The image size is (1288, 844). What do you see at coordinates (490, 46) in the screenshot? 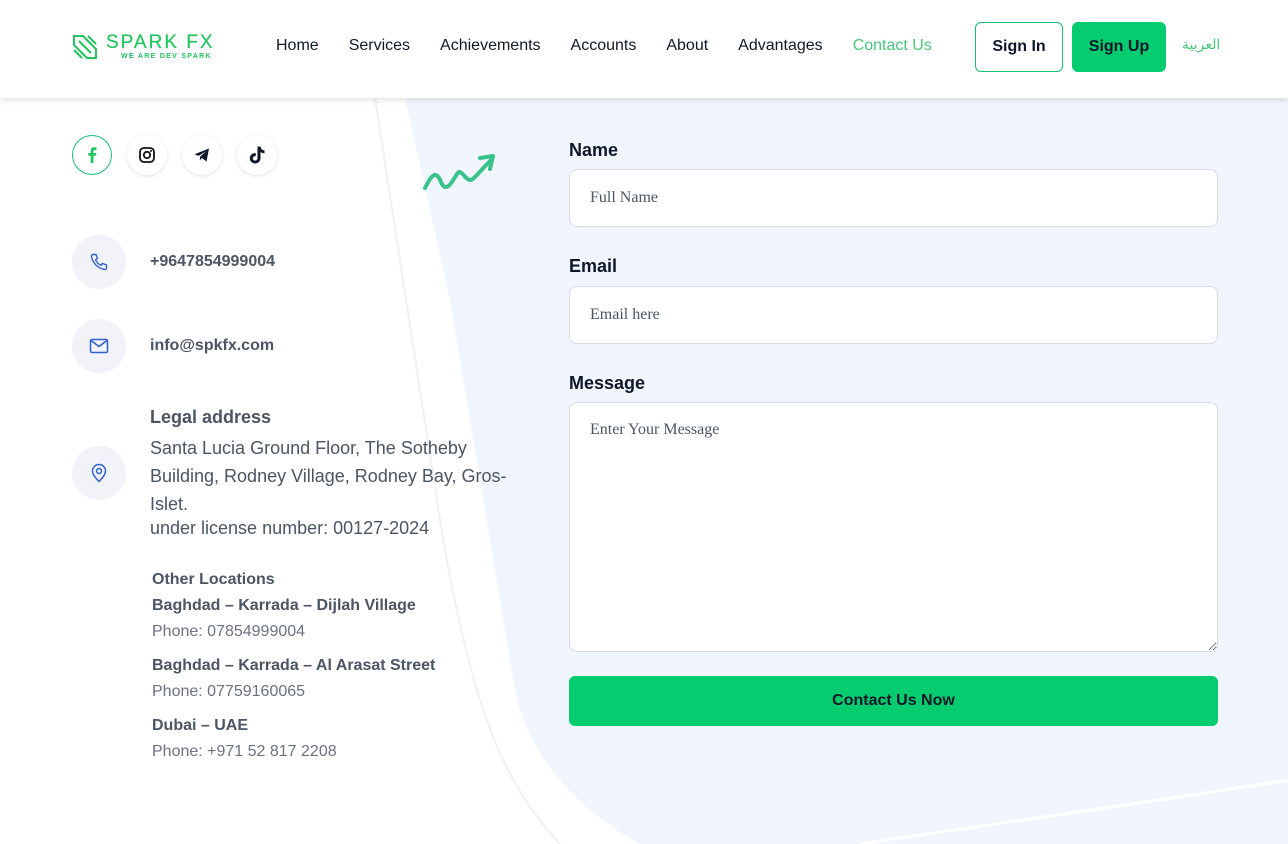
I see `nav-achievements: Achievements` at bounding box center [490, 46].